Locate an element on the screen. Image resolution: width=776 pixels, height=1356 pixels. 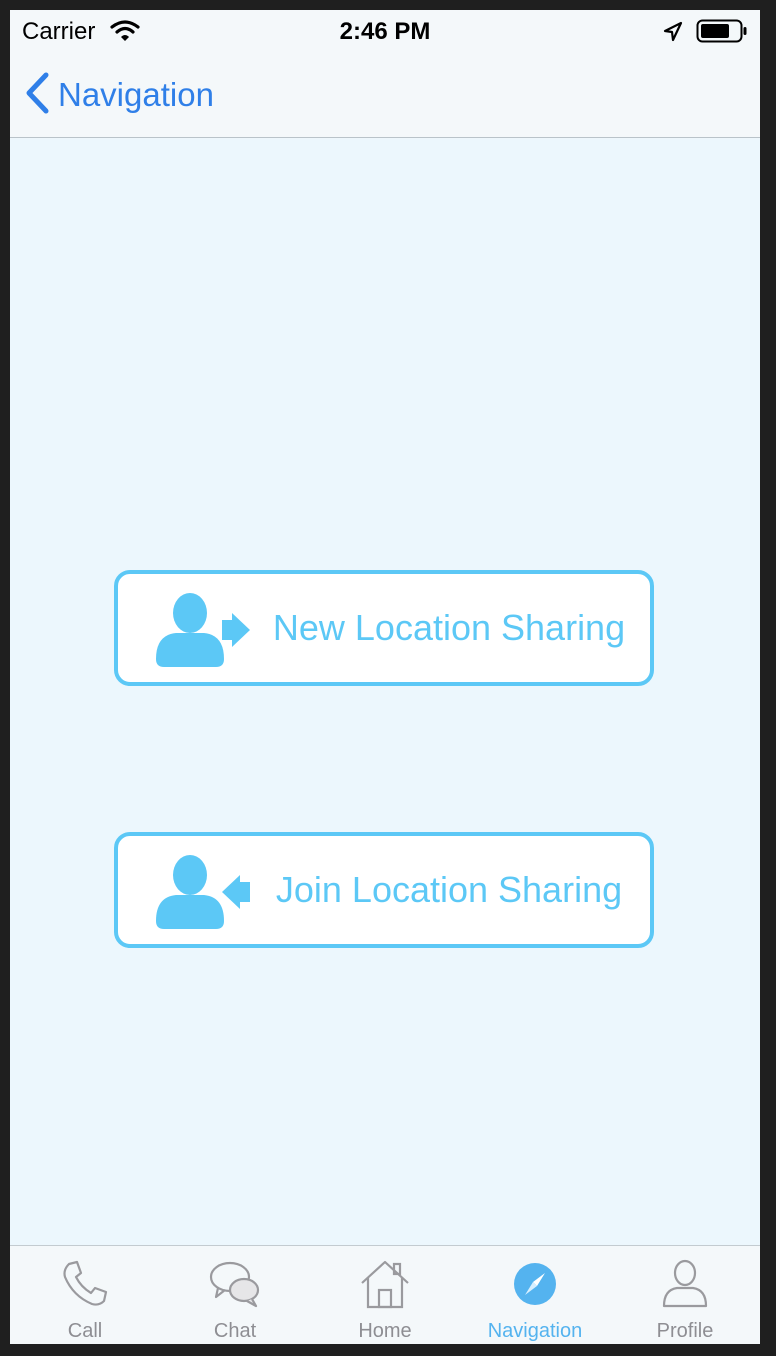
tab-home: Home is located at coordinates (385, 1295).